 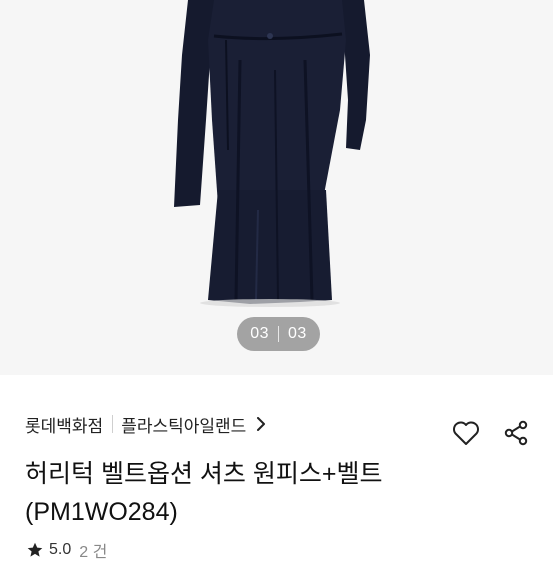 What do you see at coordinates (259, 333) in the screenshot?
I see `pager-current: 03` at bounding box center [259, 333].